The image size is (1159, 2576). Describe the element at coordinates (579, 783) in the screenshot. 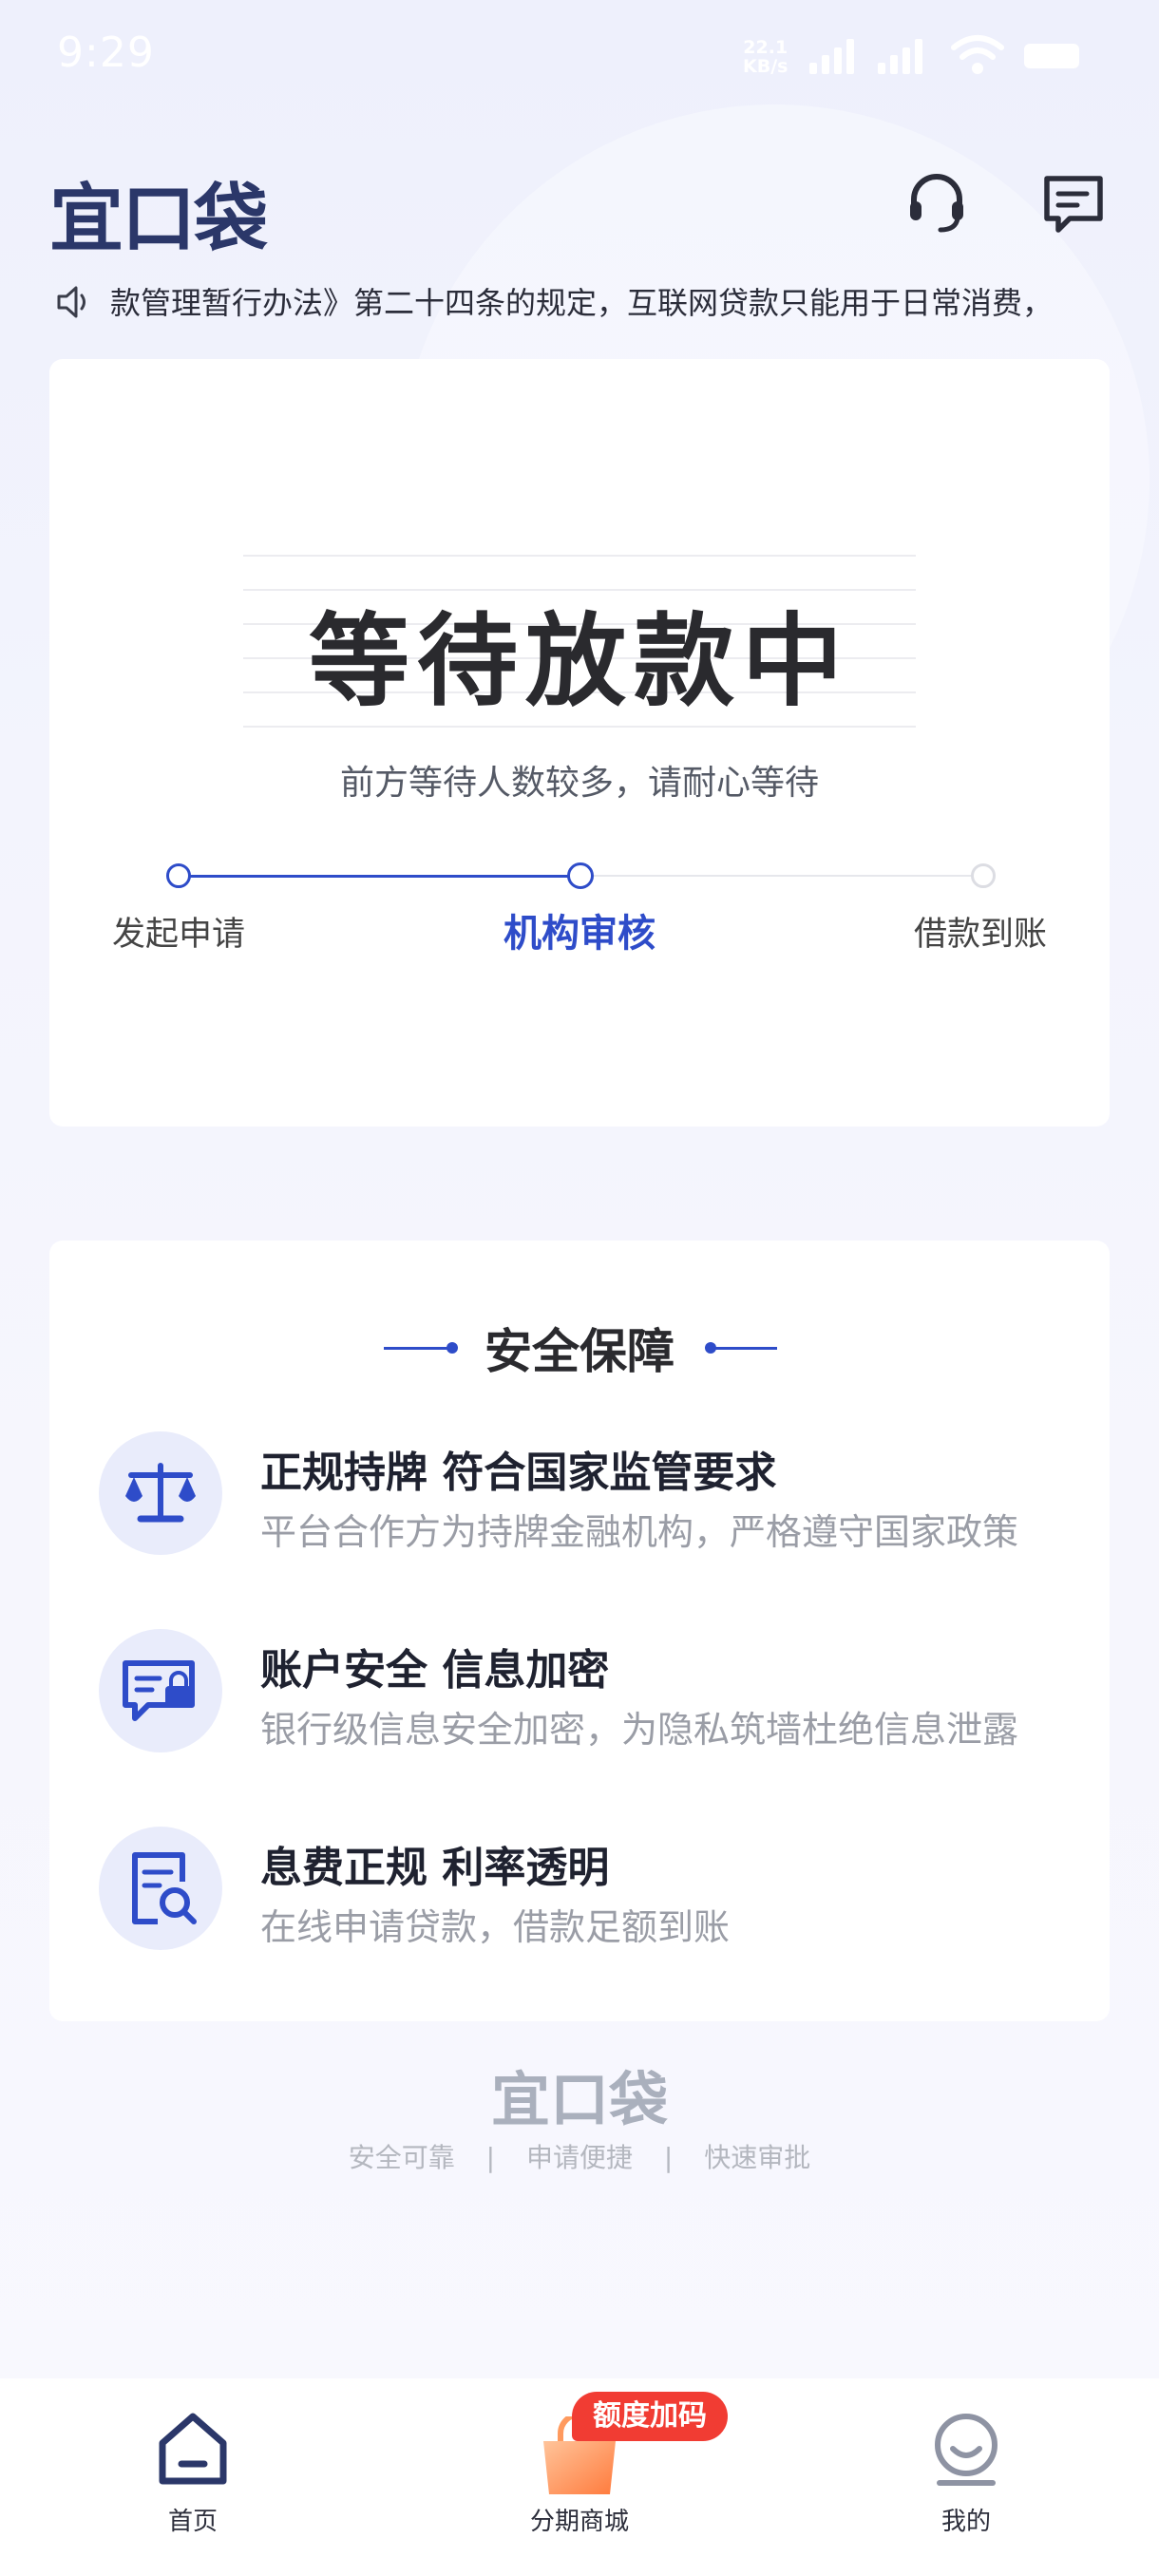

I see `loan-status-subtitle: 前方等待人数较多，请耐心等待` at that location.